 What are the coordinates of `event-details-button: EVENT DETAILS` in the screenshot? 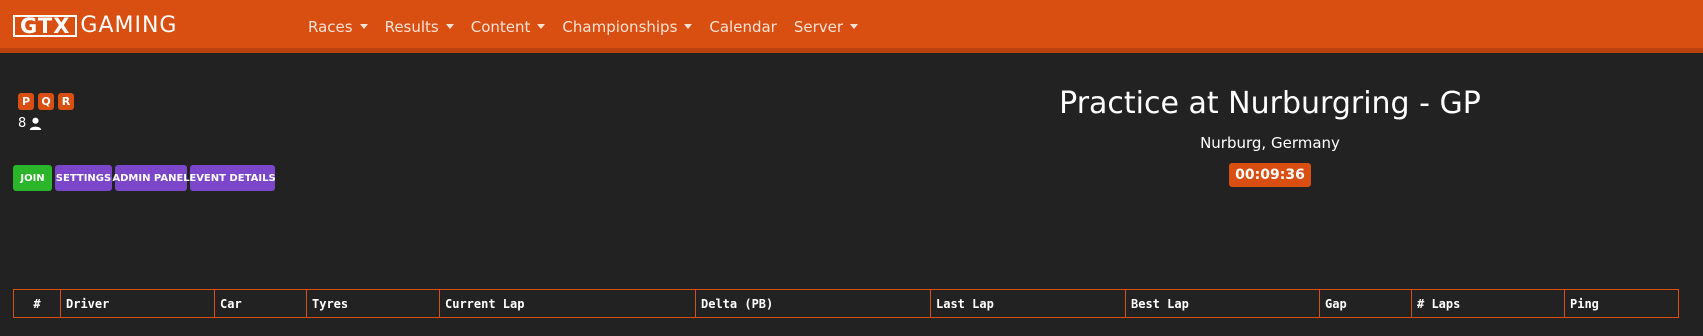 It's located at (232, 178).